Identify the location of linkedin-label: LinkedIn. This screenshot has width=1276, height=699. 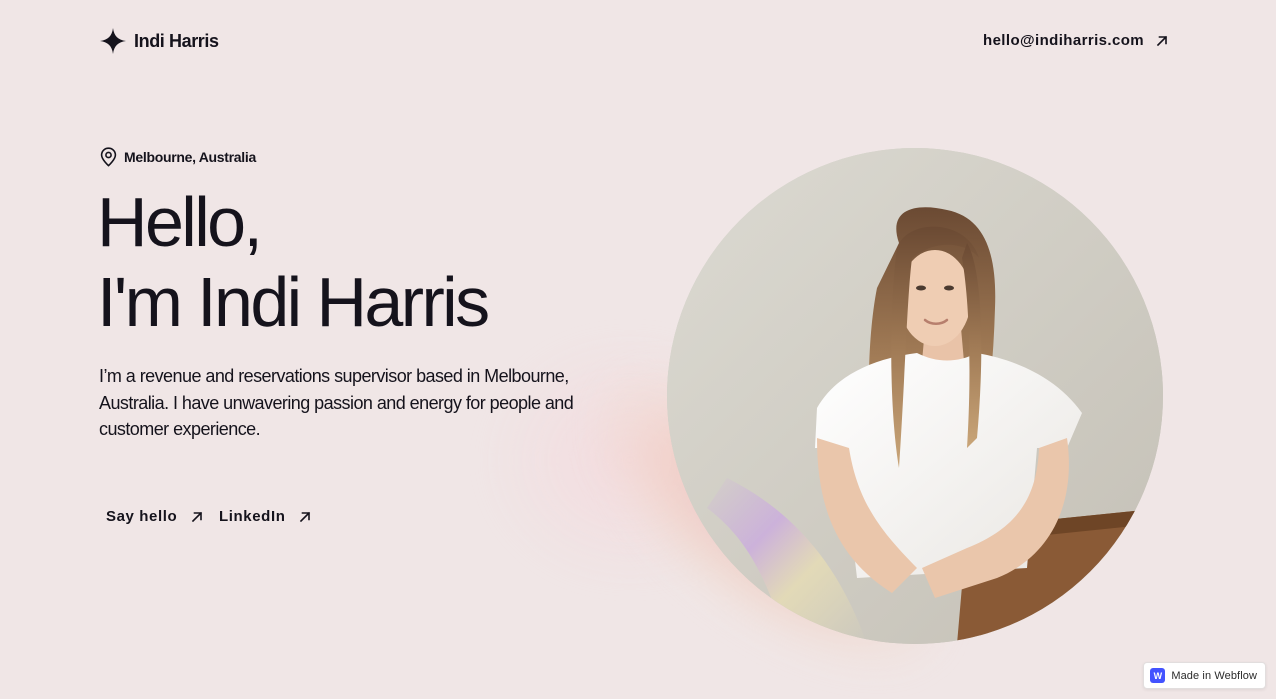
(252, 516).